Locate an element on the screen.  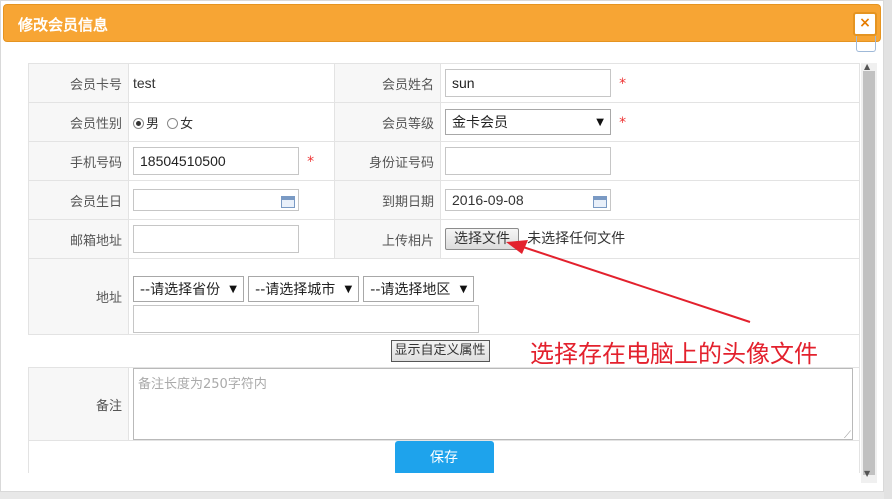
vertical-scrollbar: ▲ ▼ is located at coordinates (869, 272).